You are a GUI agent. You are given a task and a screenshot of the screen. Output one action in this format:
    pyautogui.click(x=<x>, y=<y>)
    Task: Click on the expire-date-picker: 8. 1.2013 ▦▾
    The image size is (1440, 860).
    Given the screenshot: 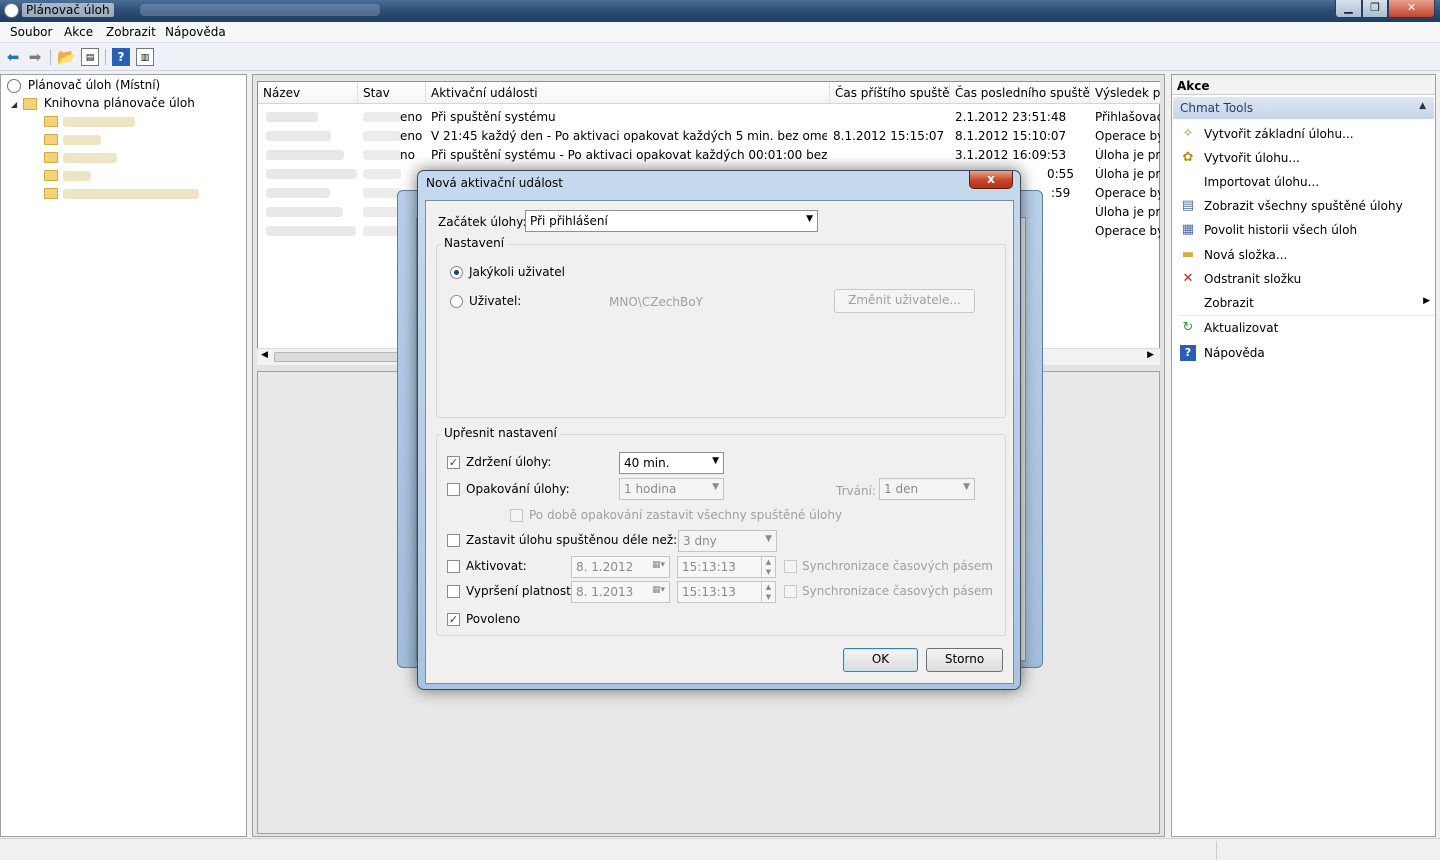 What is the action you would take?
    pyautogui.click(x=620, y=592)
    